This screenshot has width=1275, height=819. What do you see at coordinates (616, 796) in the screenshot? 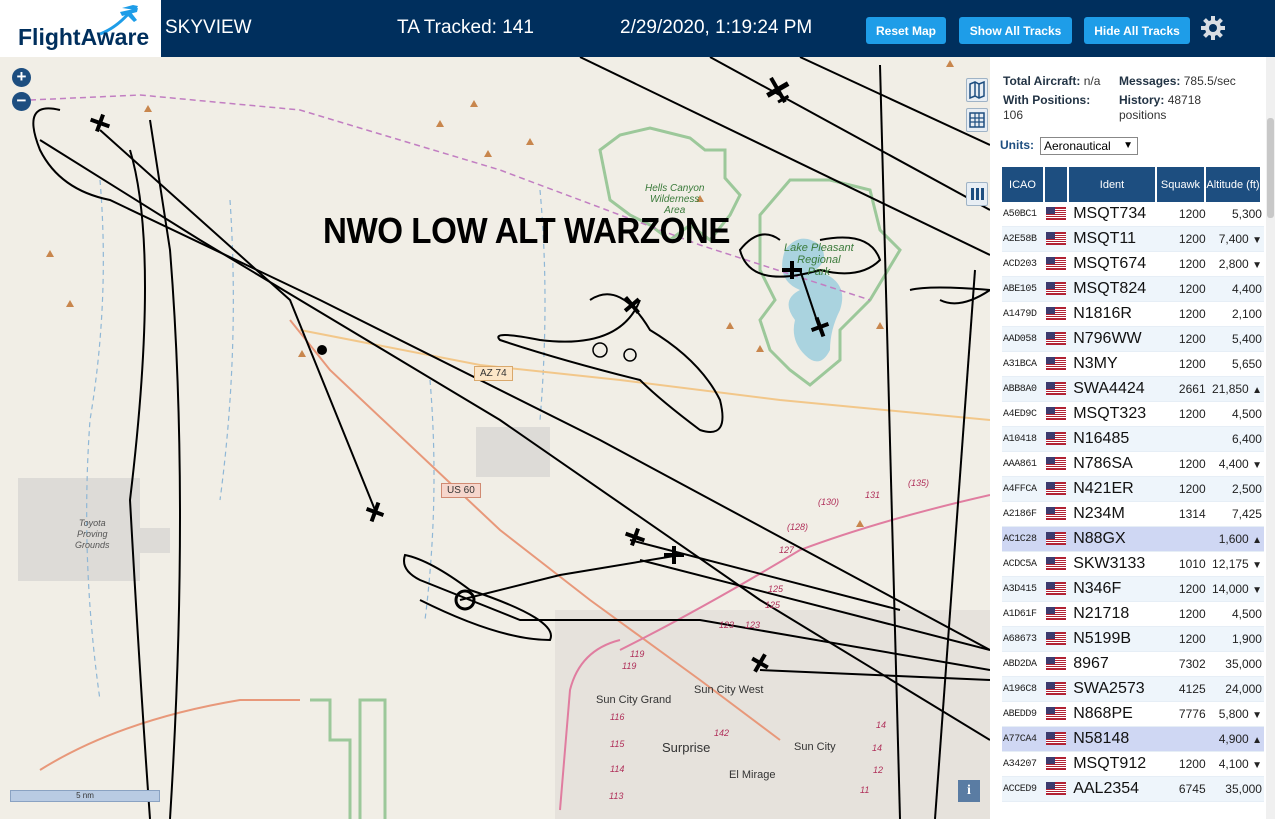
I see `route-num: 113` at bounding box center [616, 796].